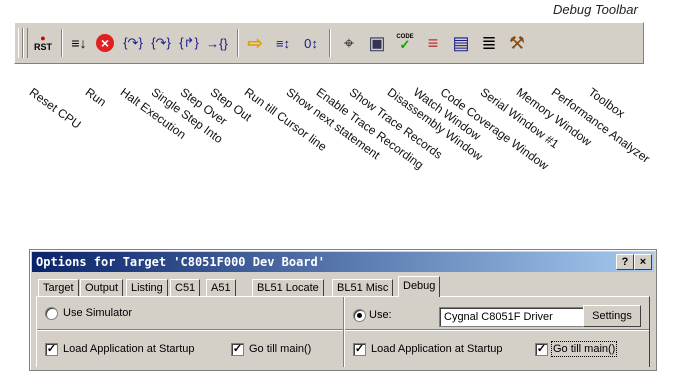 This screenshot has height=371, width=689. Describe the element at coordinates (95, 97) in the screenshot. I see `label-run: Run` at that location.